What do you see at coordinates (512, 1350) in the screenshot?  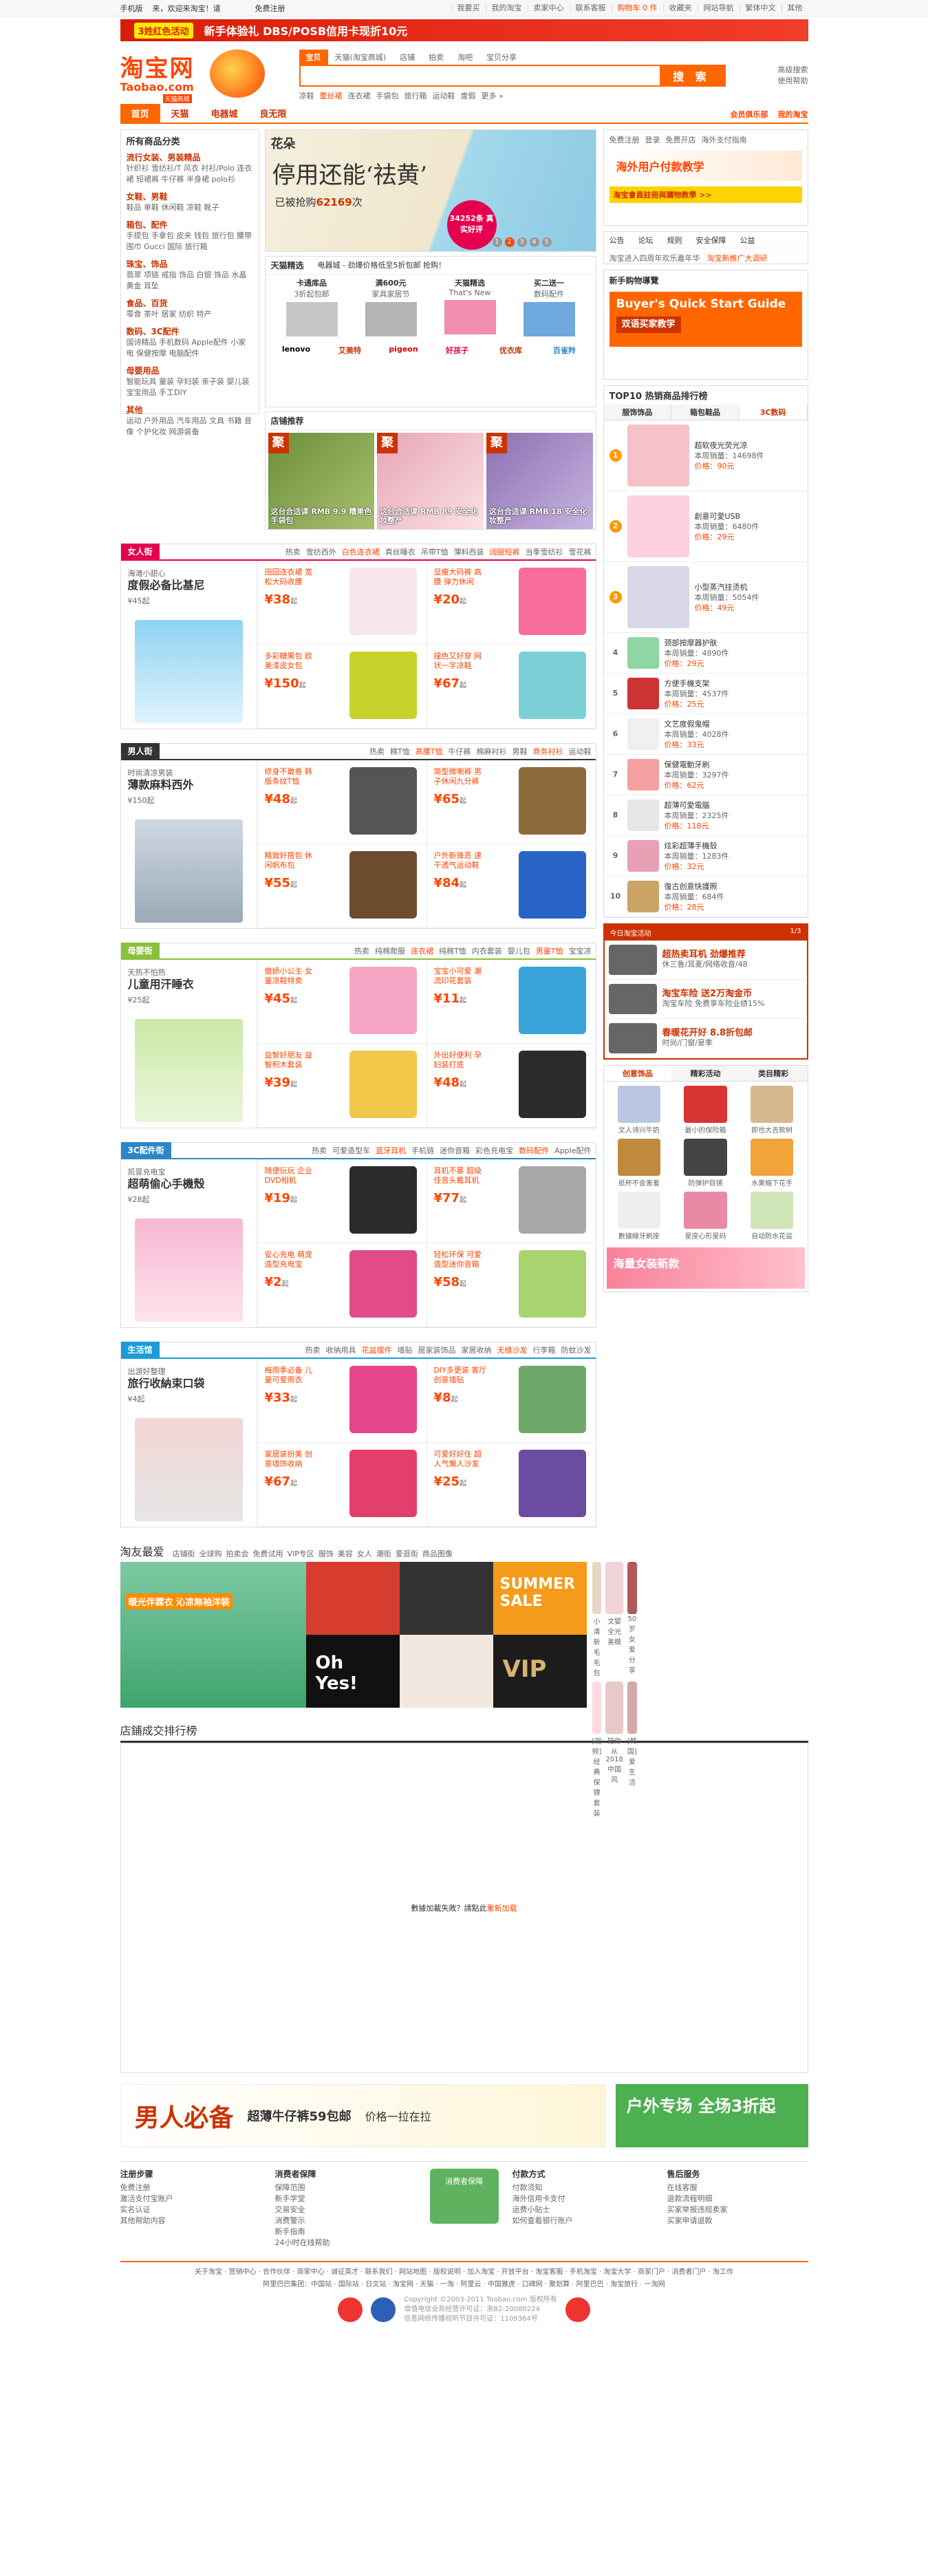 I see `floor-keyword: 无缝沙发` at bounding box center [512, 1350].